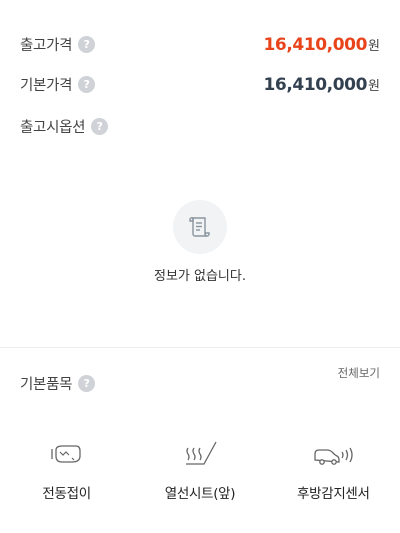 The image size is (400, 533). What do you see at coordinates (67, 455) in the screenshot?
I see `power-folding-mirror-icon` at bounding box center [67, 455].